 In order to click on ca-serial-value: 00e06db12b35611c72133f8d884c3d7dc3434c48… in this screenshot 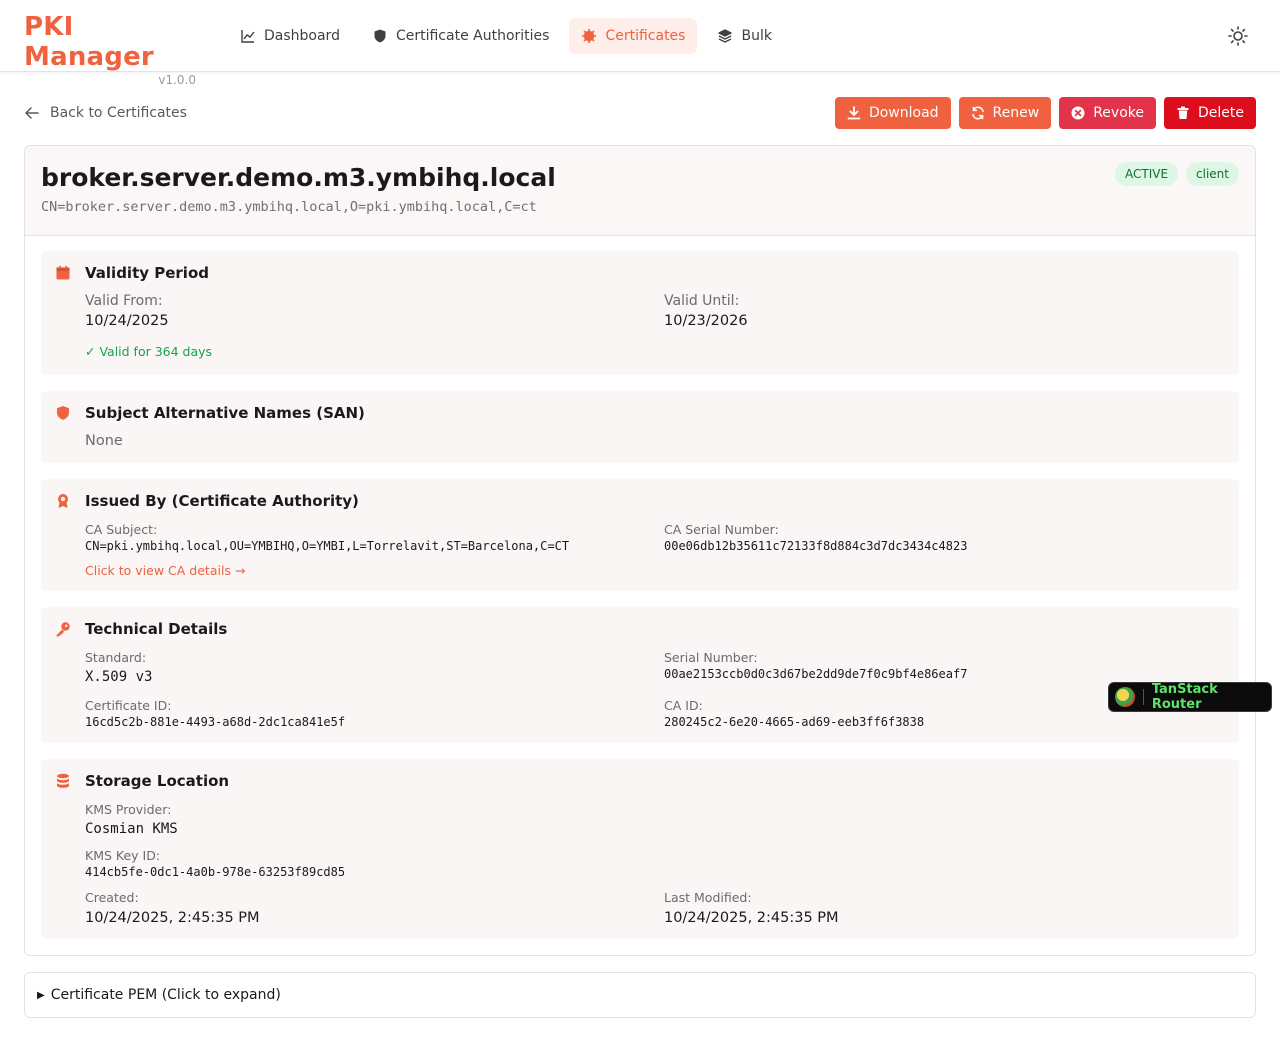, I will do `click(816, 546)`.